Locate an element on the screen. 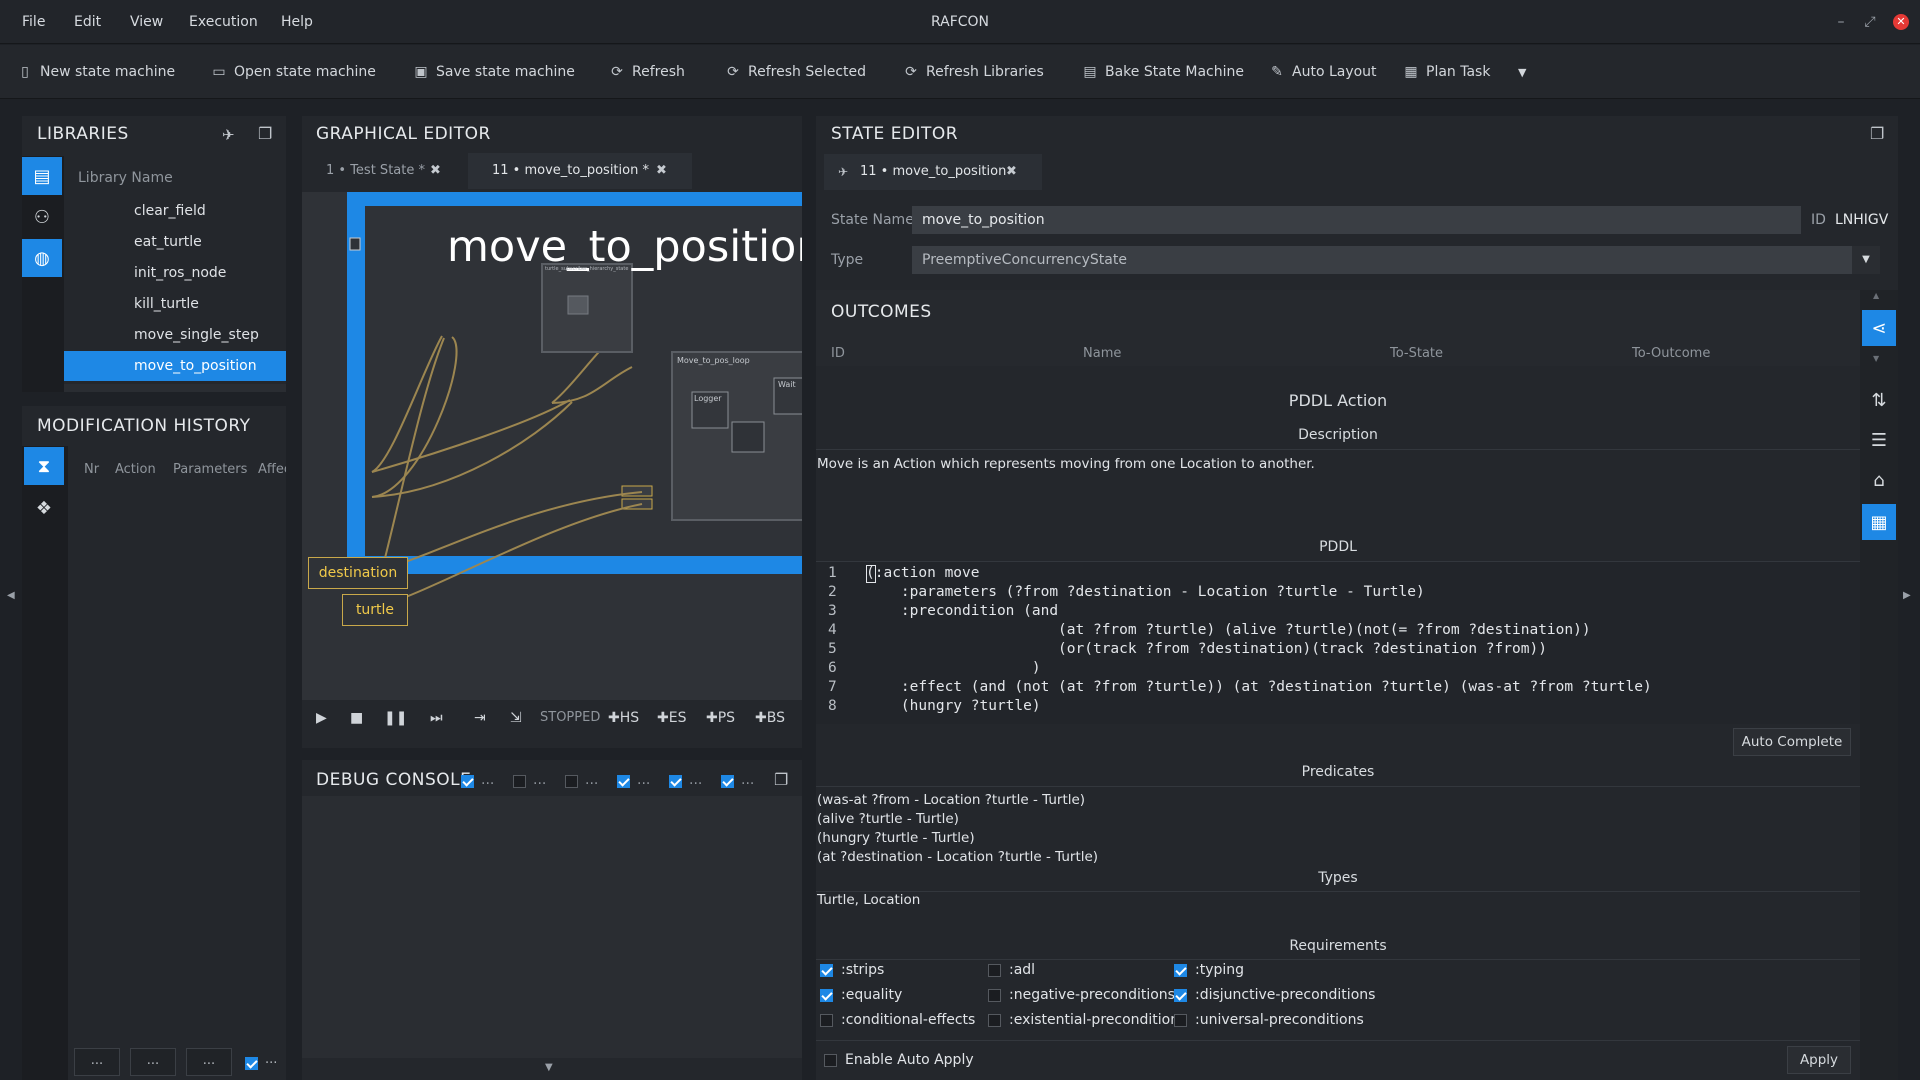  calculator-icon: ▦ is located at coordinates (1879, 522).